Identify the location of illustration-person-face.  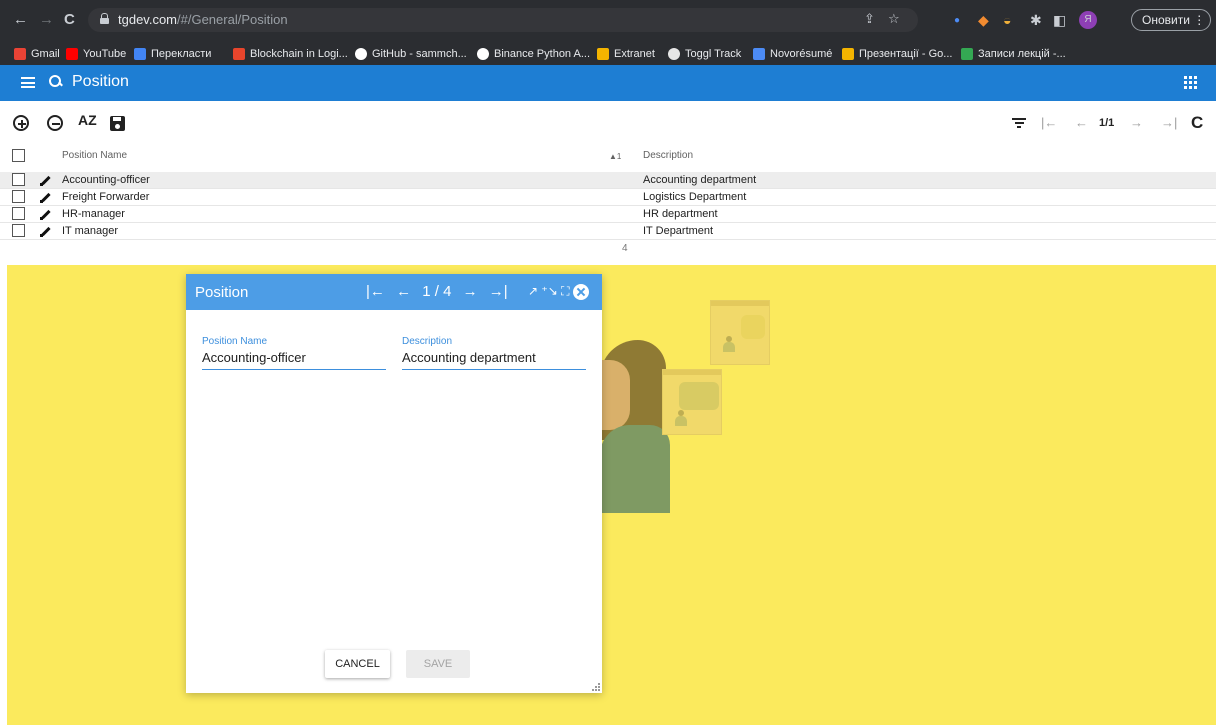
(615, 395).